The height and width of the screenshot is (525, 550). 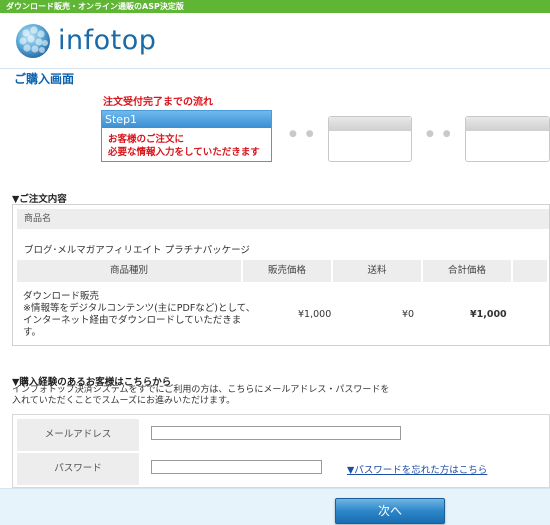 I want to click on step1-description: お客様のご注文に 必要な情報入力をしていただきます, so click(x=184, y=146).